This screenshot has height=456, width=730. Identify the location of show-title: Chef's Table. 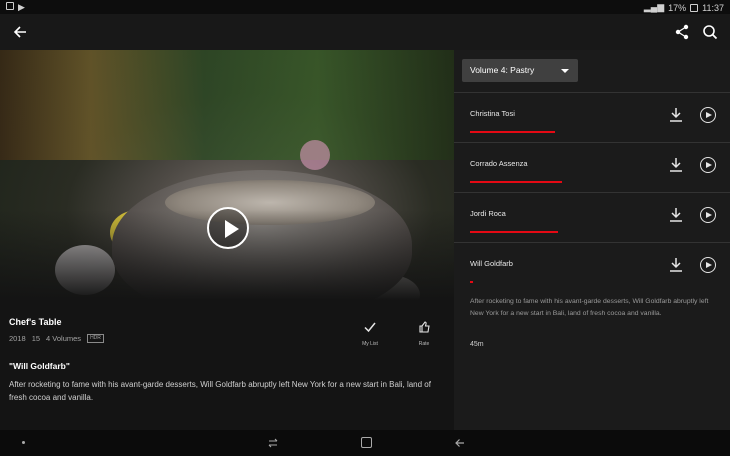
(35, 322).